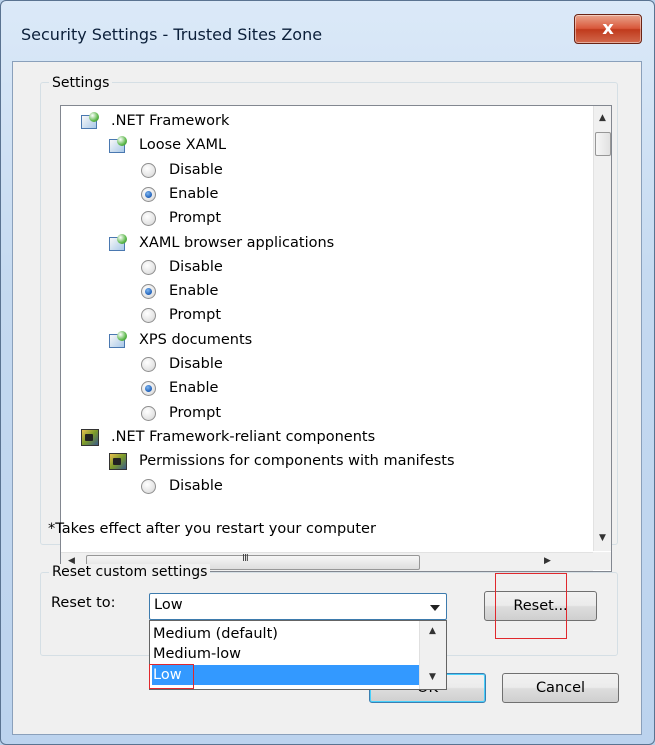 This screenshot has height=745, width=655. I want to click on reset-group-label: Reset custom settings, so click(130, 572).